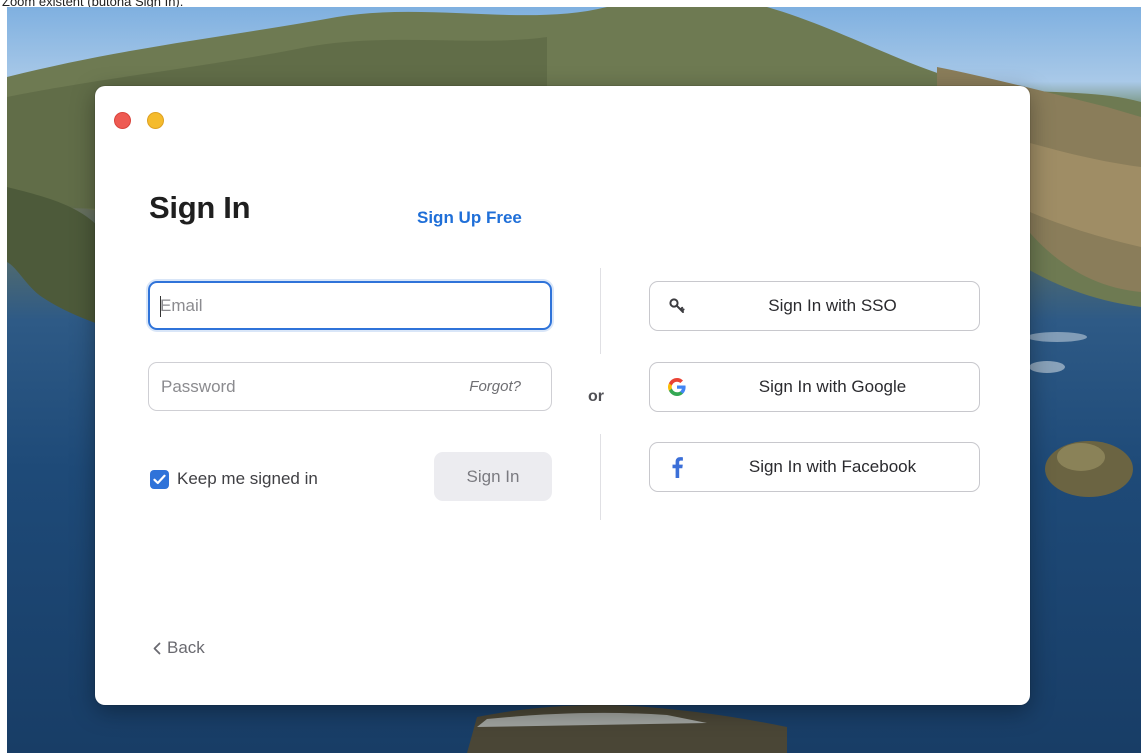 The height and width of the screenshot is (753, 1141). Describe the element at coordinates (493, 476) in the screenshot. I see `sign-in-button: Sign In` at that location.